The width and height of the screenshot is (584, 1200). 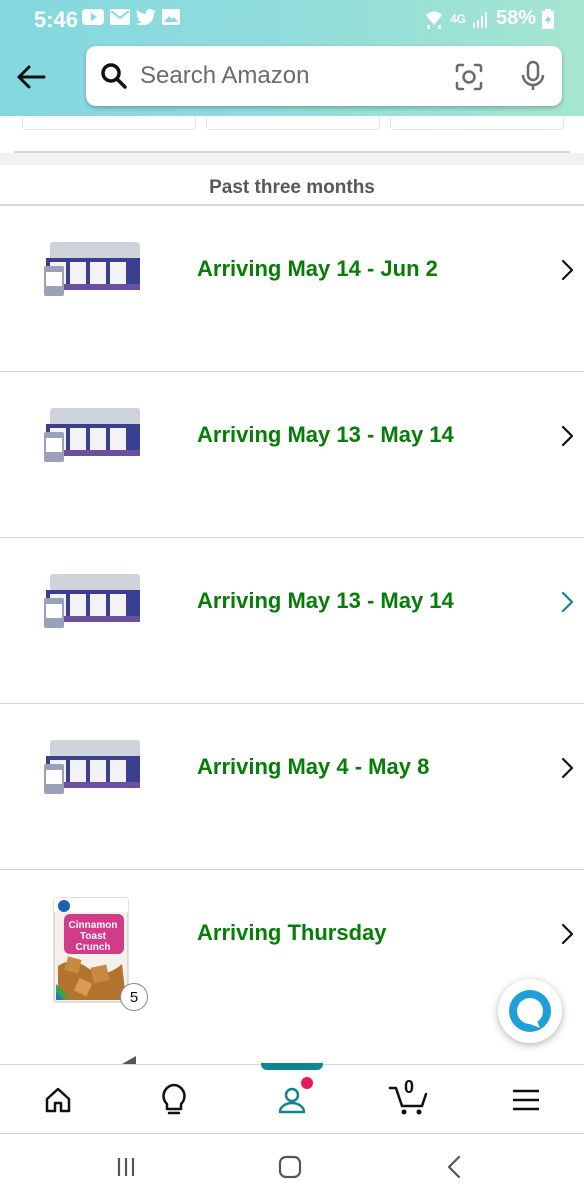 What do you see at coordinates (313, 766) in the screenshot?
I see `order-status: Arriving May 4 - May 8` at bounding box center [313, 766].